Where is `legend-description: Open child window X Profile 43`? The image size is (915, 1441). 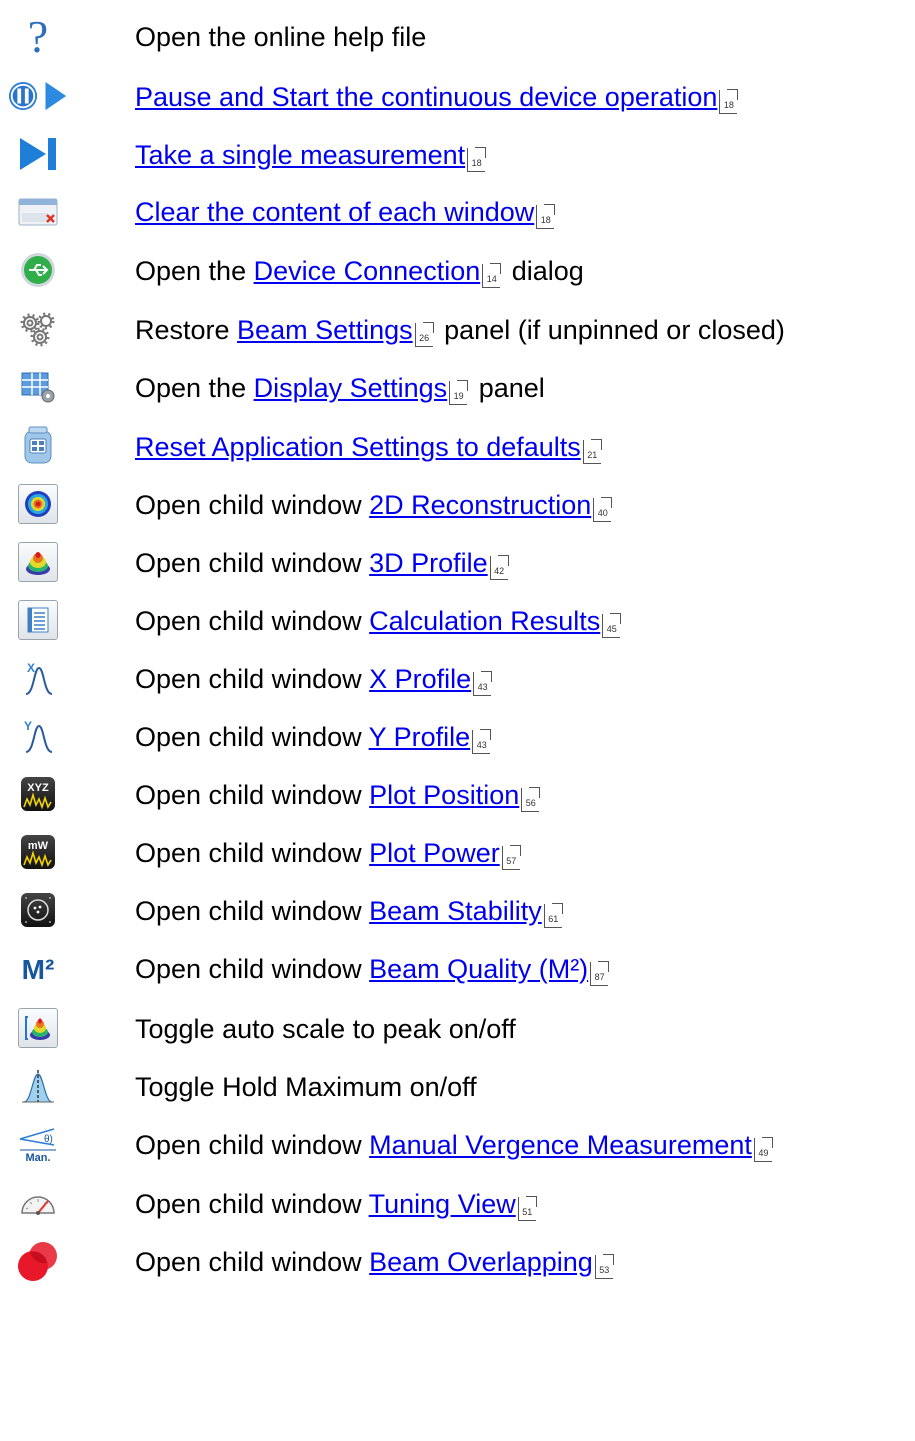 legend-description: Open child window X Profile 43 is located at coordinates (315, 679).